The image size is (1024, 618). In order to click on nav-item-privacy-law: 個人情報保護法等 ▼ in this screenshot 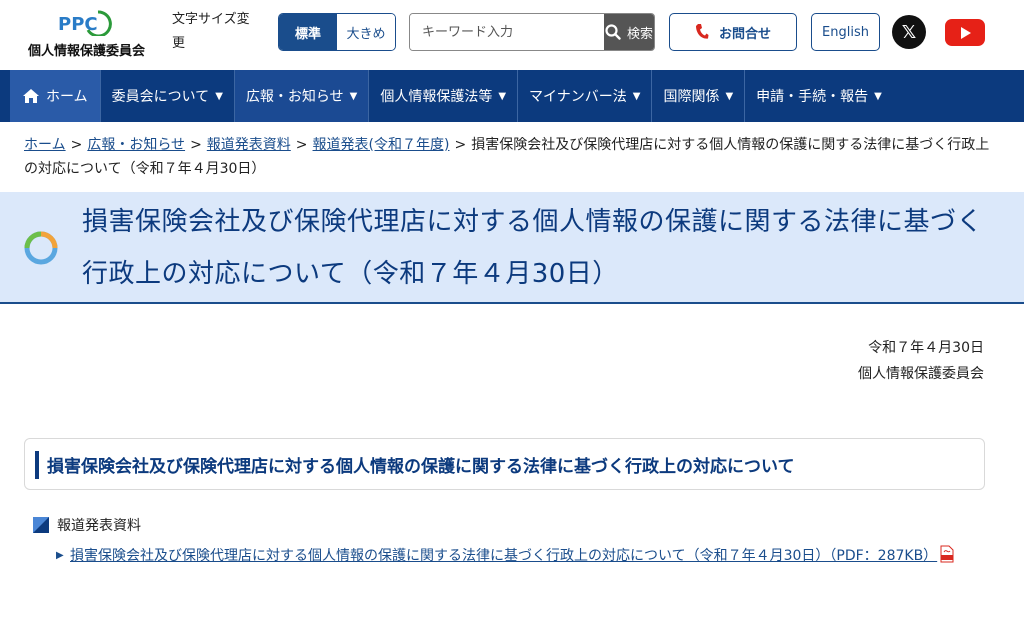, I will do `click(444, 96)`.